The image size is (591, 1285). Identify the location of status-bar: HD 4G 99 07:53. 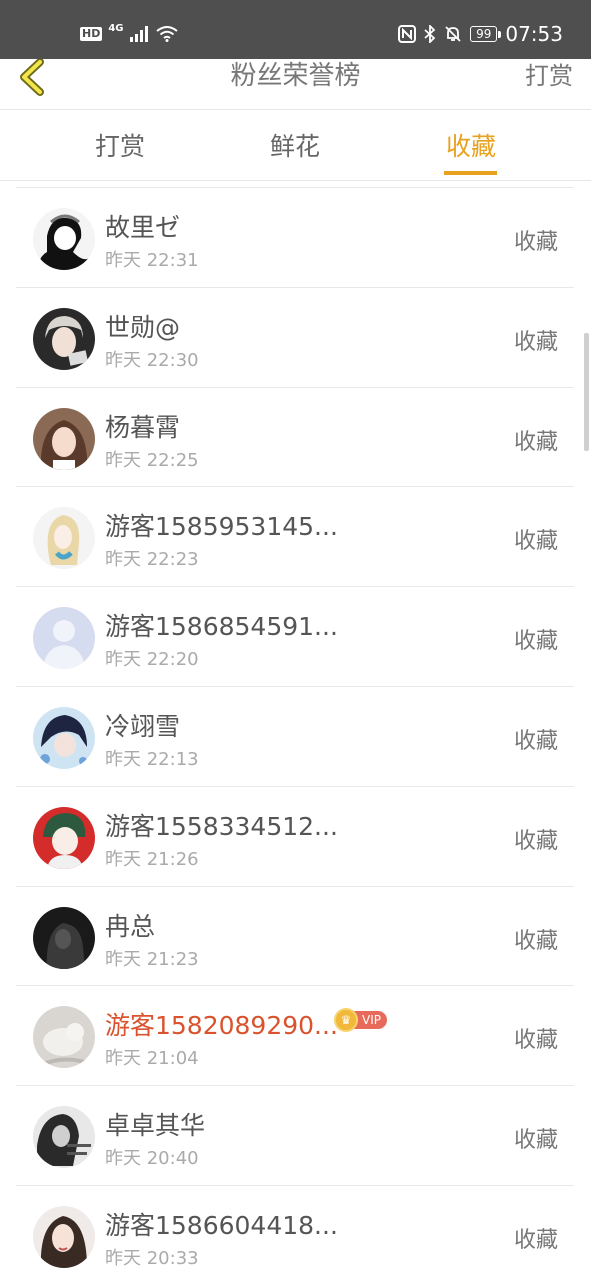
(295, 29).